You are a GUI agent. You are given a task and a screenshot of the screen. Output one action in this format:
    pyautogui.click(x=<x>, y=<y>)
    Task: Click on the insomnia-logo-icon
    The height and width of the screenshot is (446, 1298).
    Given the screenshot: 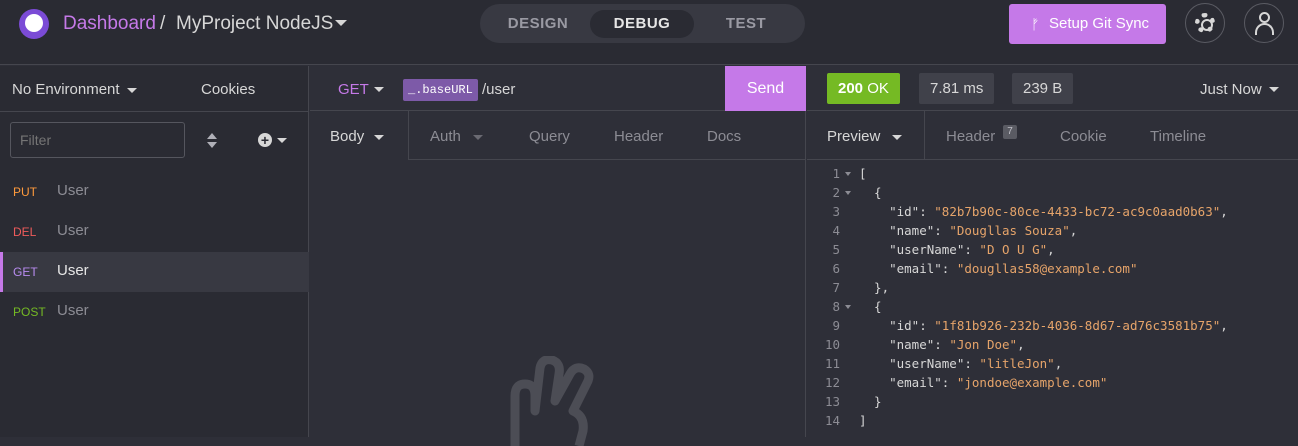 What is the action you would take?
    pyautogui.click(x=34, y=24)
    